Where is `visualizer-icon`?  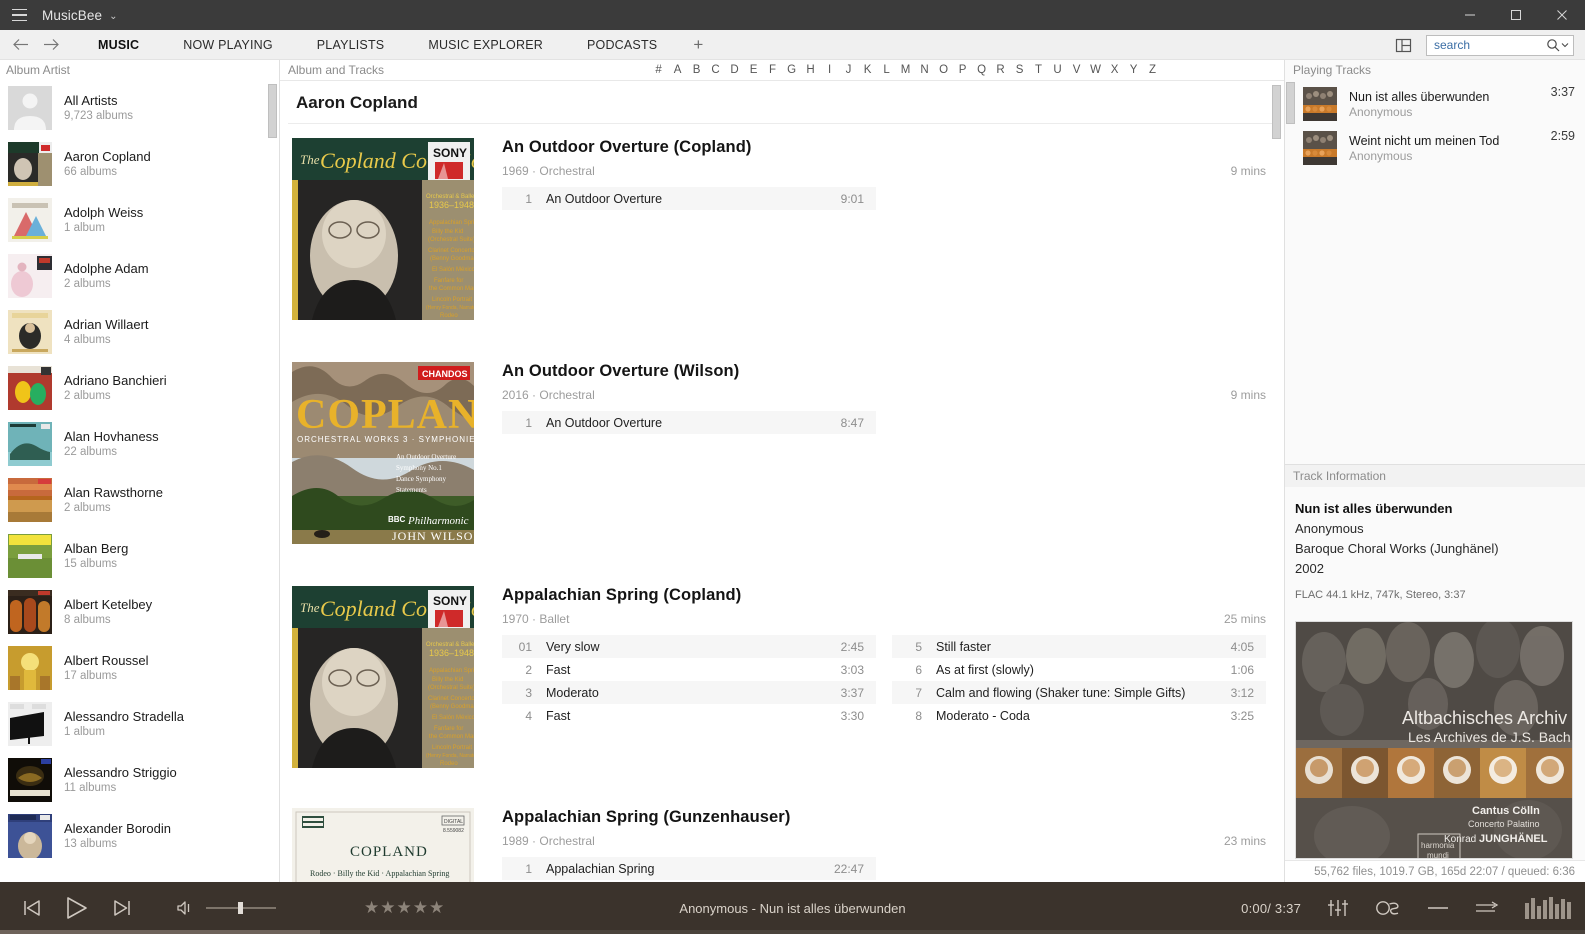
visualizer-icon is located at coordinates (1548, 908).